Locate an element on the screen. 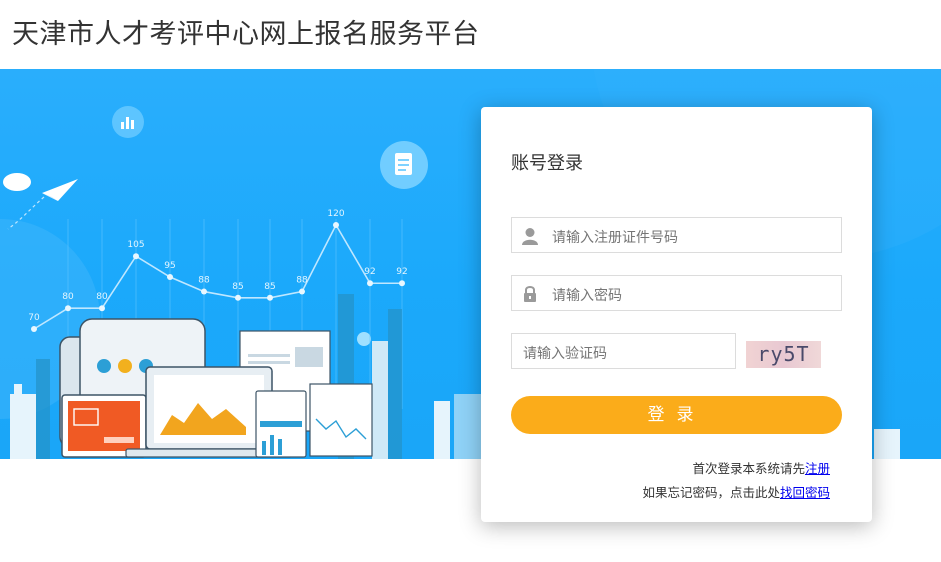  id-number-input: 请输入注册证件号码 is located at coordinates (676, 235).